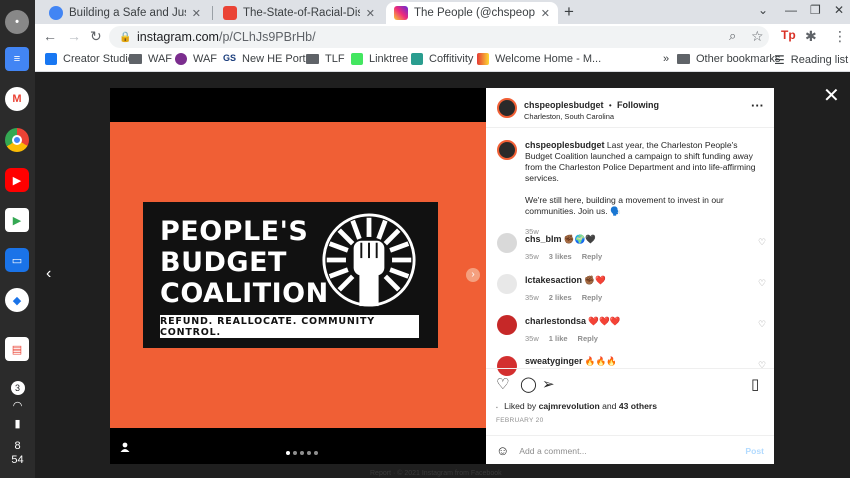 This screenshot has width=850, height=478. I want to click on extensions-puzzle-icon: ✱, so click(811, 36).